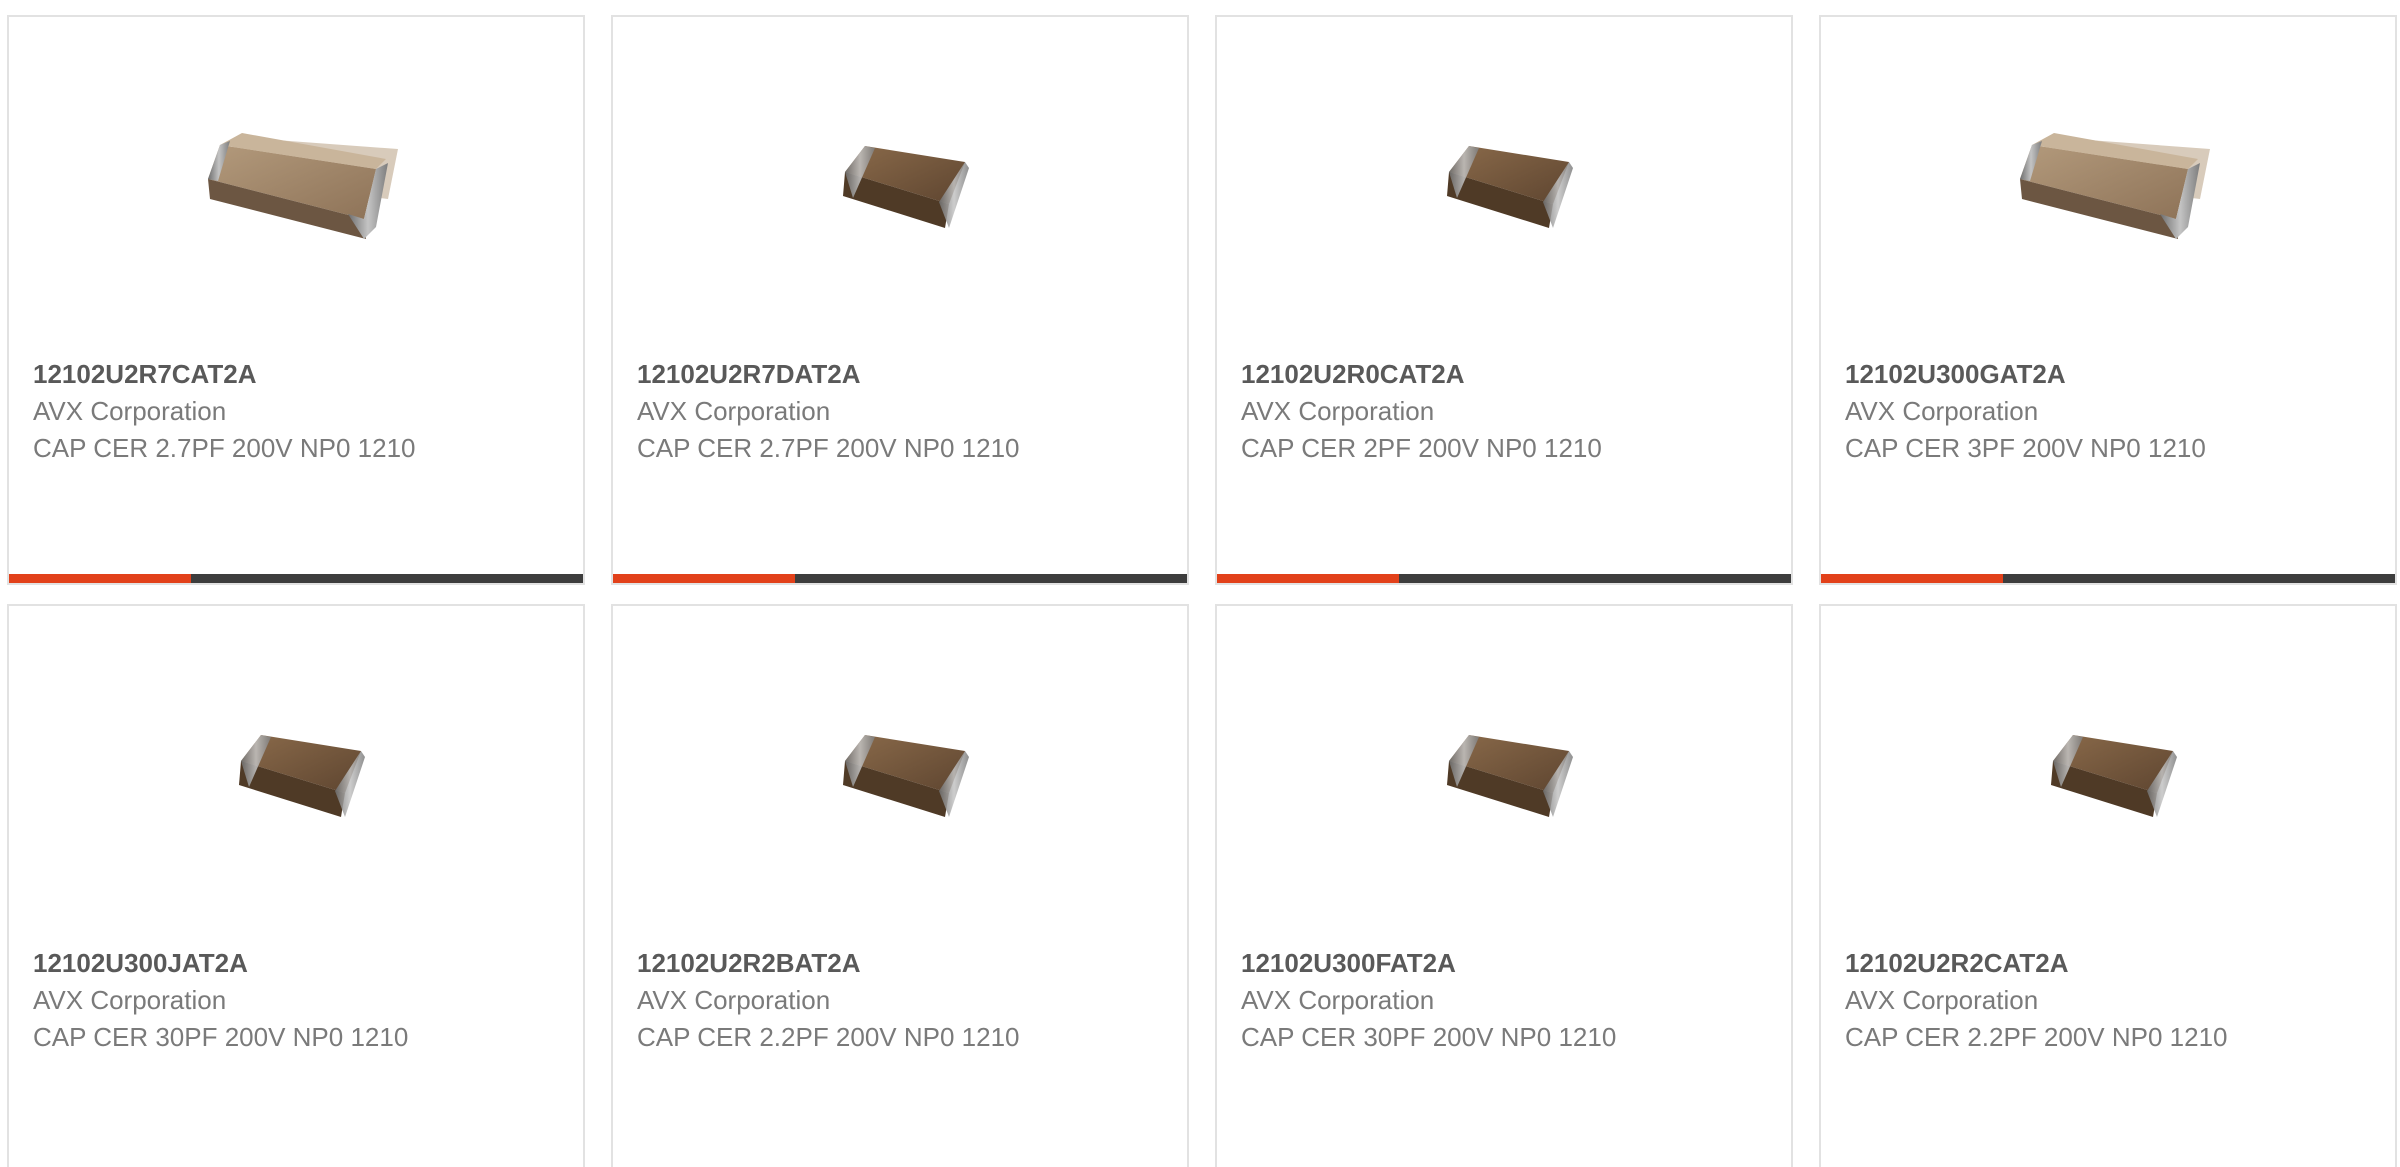  I want to click on part-number: 12102U300JAT2A, so click(302, 963).